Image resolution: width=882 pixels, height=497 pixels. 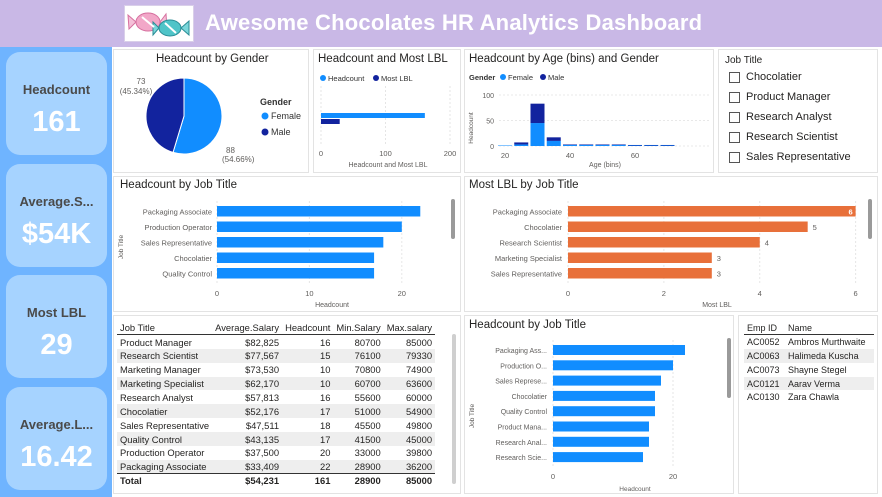 I want to click on table-row: Research Scientist $77,567 15 76100 79330, so click(x=276, y=355).